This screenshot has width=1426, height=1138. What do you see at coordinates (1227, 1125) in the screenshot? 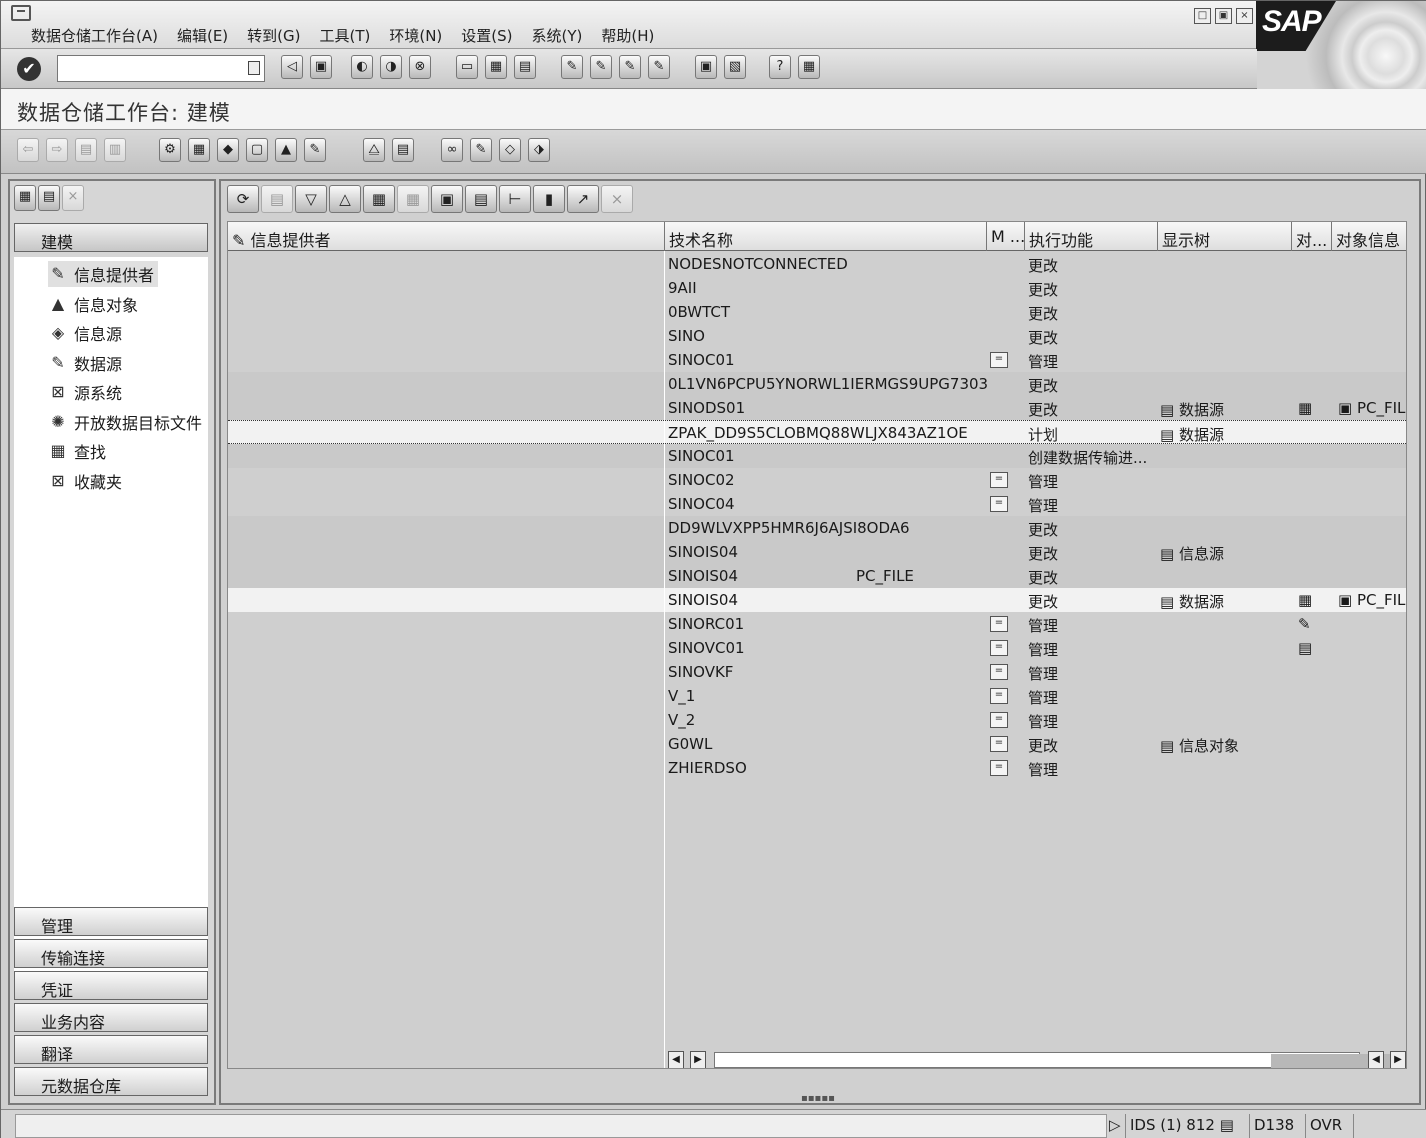
I see `status-sysinfo-icon: ▤` at bounding box center [1227, 1125].